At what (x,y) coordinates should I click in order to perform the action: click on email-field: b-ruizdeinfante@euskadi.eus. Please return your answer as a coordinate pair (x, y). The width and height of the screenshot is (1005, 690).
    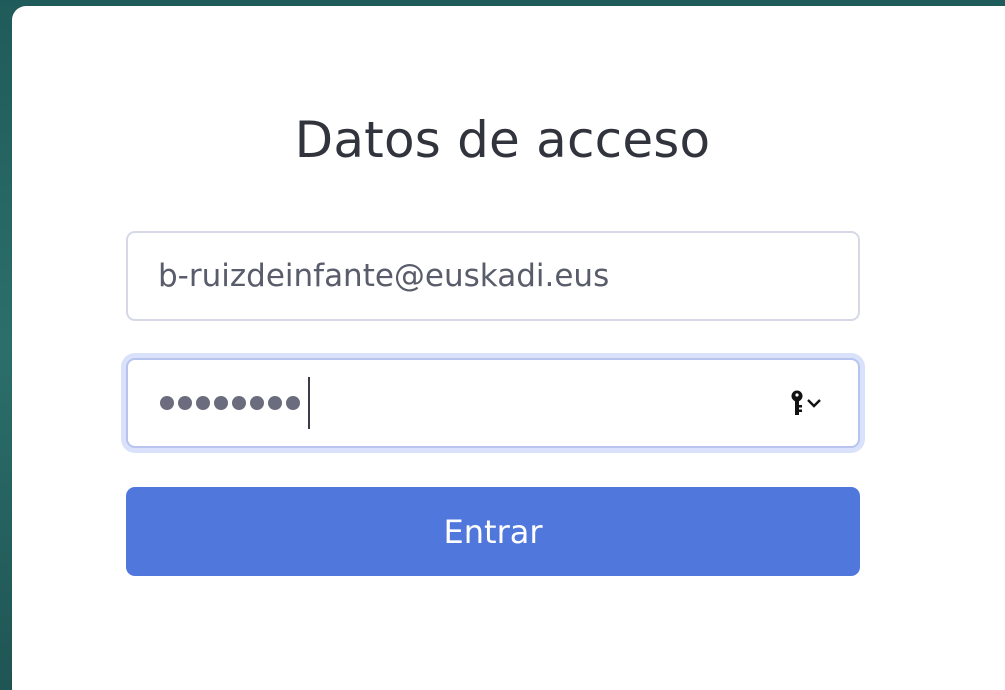
    Looking at the image, I should click on (493, 276).